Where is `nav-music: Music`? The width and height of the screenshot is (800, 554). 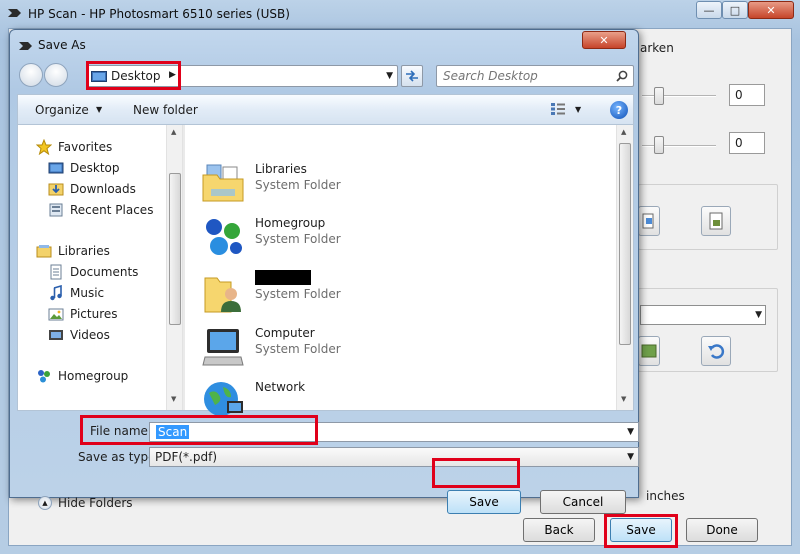 nav-music: Music is located at coordinates (76, 293).